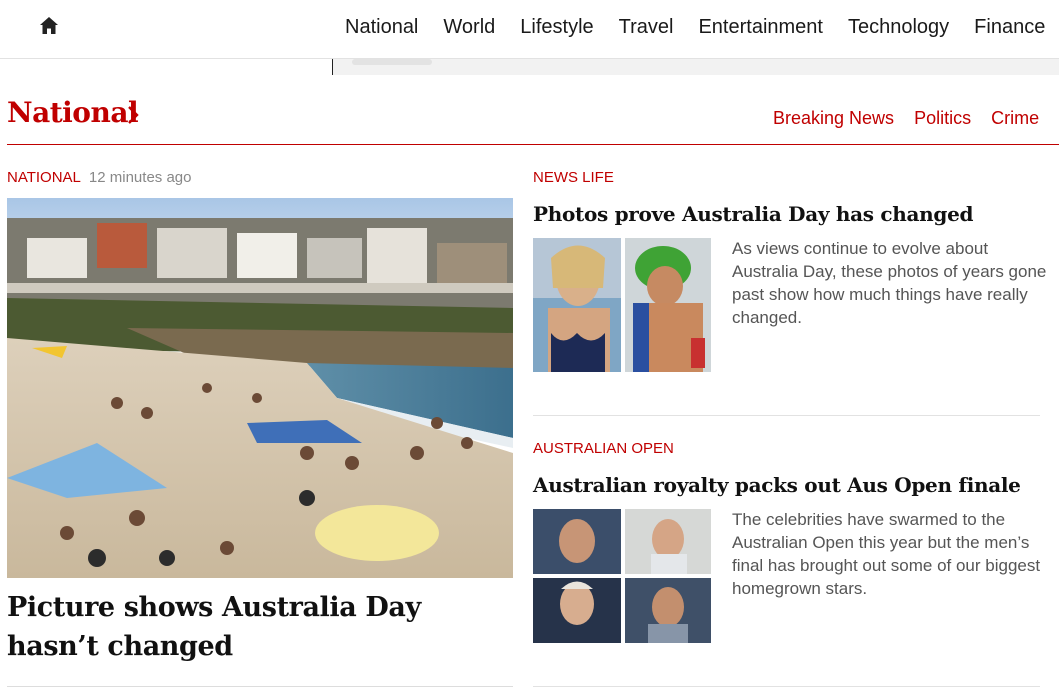  What do you see at coordinates (533, 144) in the screenshot?
I see `section-divider` at bounding box center [533, 144].